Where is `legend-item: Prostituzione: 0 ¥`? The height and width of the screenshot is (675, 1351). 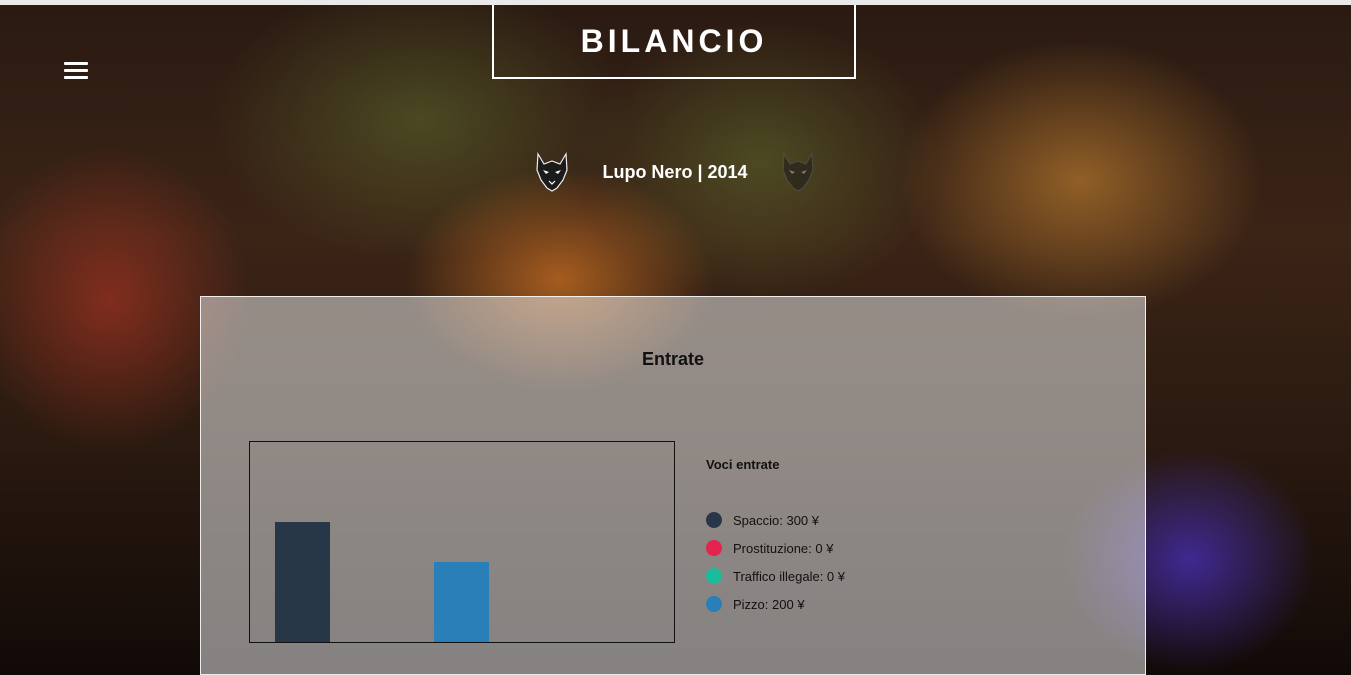 legend-item: Prostituzione: 0 ¥ is located at coordinates (775, 548).